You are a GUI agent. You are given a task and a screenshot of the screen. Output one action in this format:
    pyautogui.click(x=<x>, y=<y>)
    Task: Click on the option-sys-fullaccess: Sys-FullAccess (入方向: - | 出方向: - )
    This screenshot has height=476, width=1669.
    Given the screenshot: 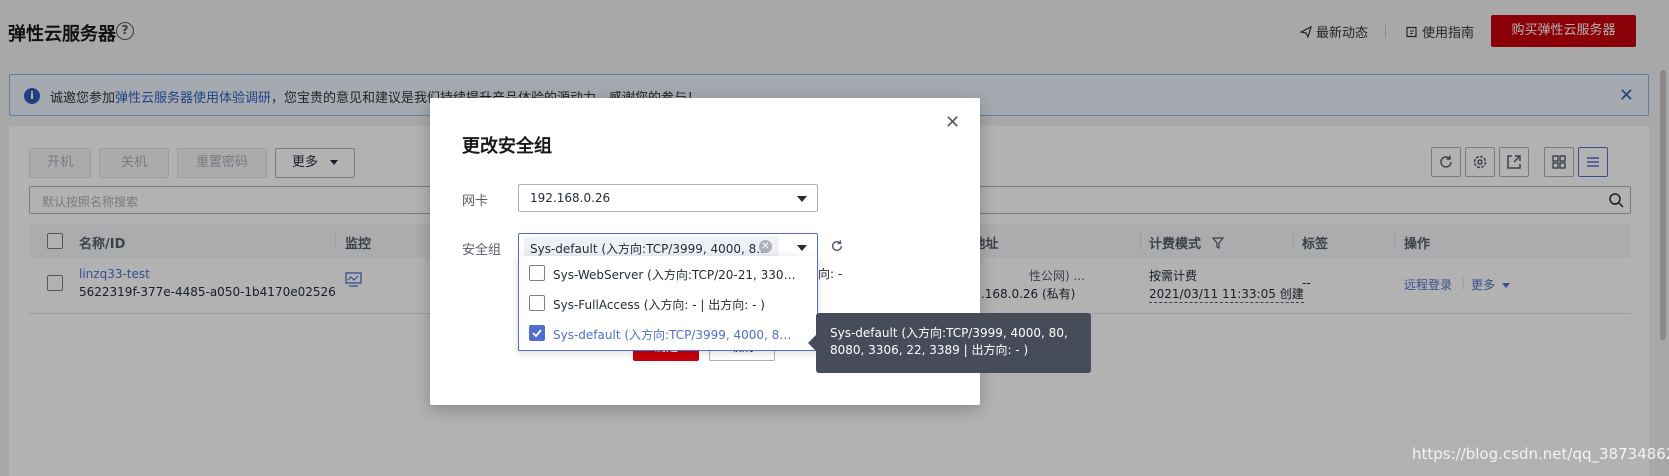 What is the action you would take?
    pyautogui.click(x=668, y=303)
    